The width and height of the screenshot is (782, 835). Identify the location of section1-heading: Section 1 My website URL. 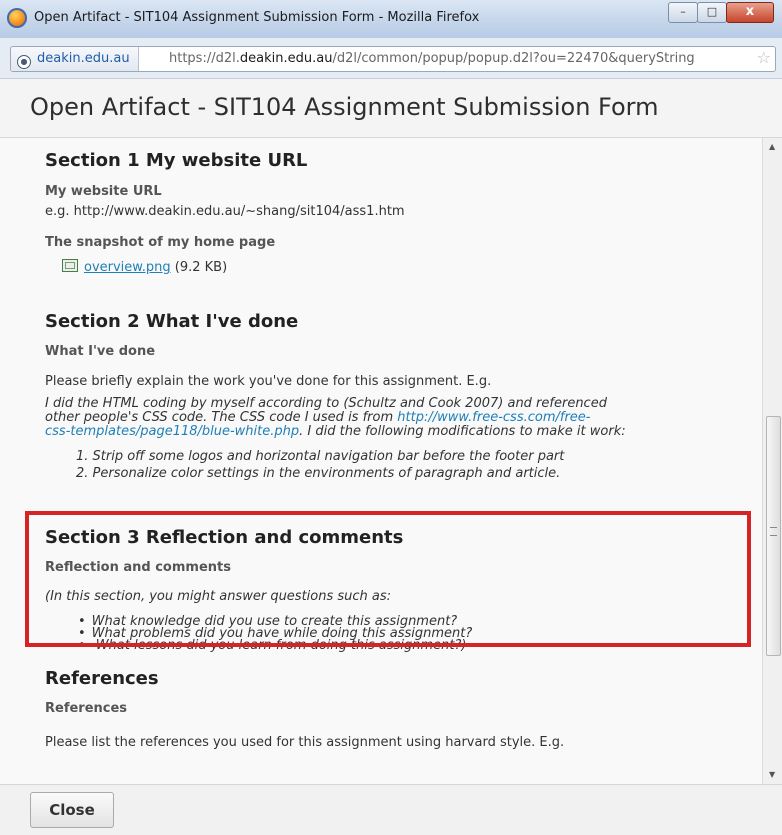
(176, 160).